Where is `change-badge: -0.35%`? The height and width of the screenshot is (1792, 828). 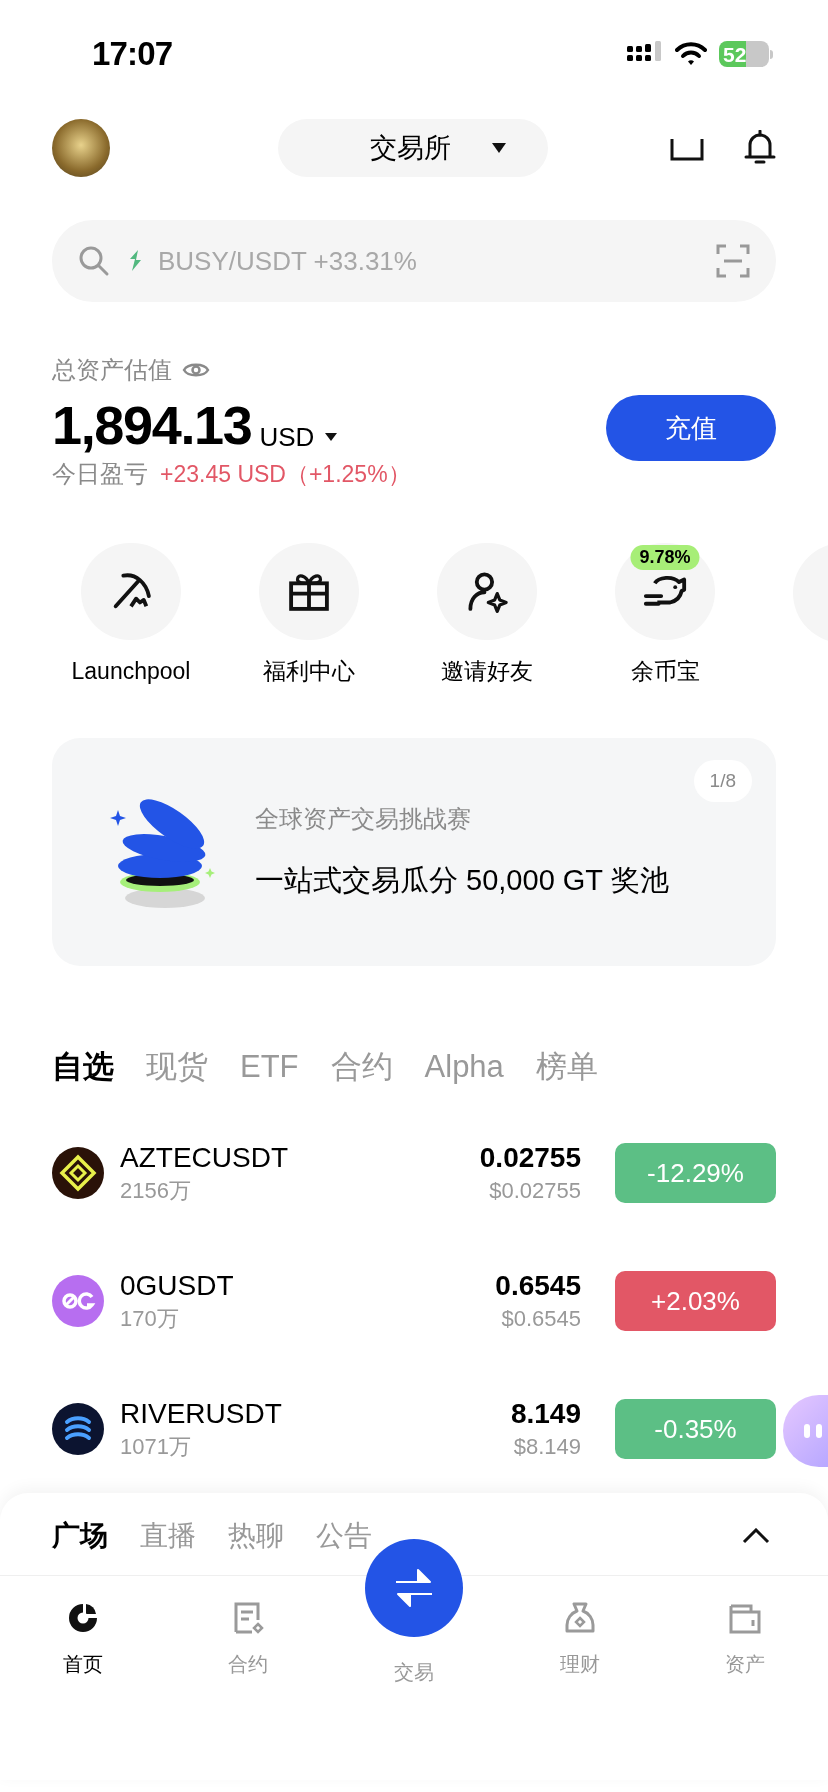
change-badge: -0.35% is located at coordinates (695, 1429).